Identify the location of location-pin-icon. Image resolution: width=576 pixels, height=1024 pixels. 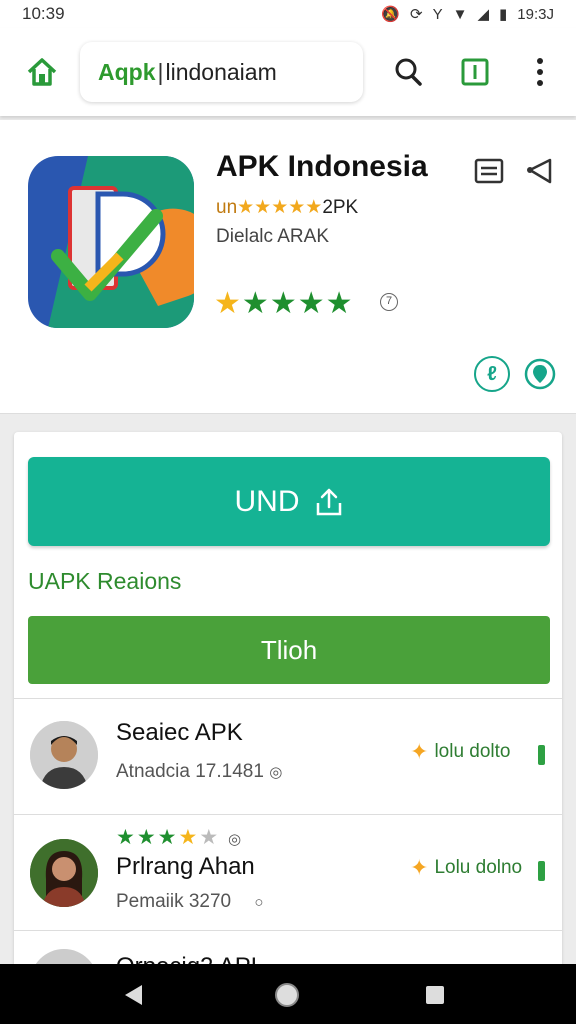
(540, 374).